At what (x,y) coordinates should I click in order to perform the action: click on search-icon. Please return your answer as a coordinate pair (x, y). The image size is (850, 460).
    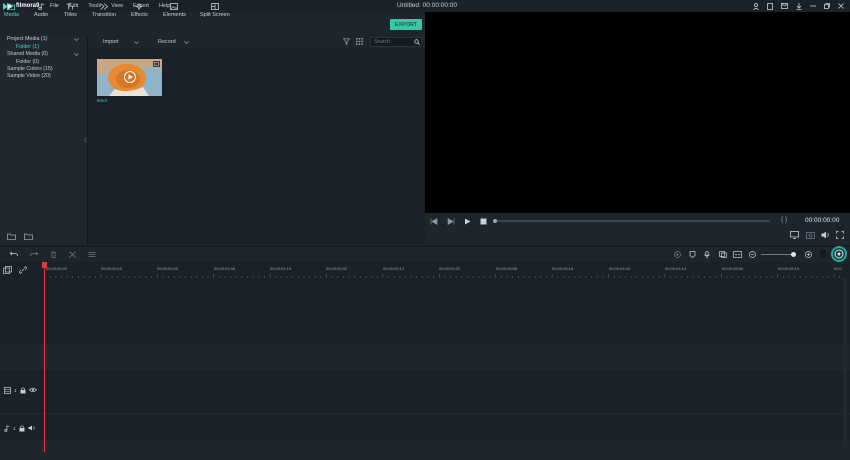
    Looking at the image, I should click on (417, 42).